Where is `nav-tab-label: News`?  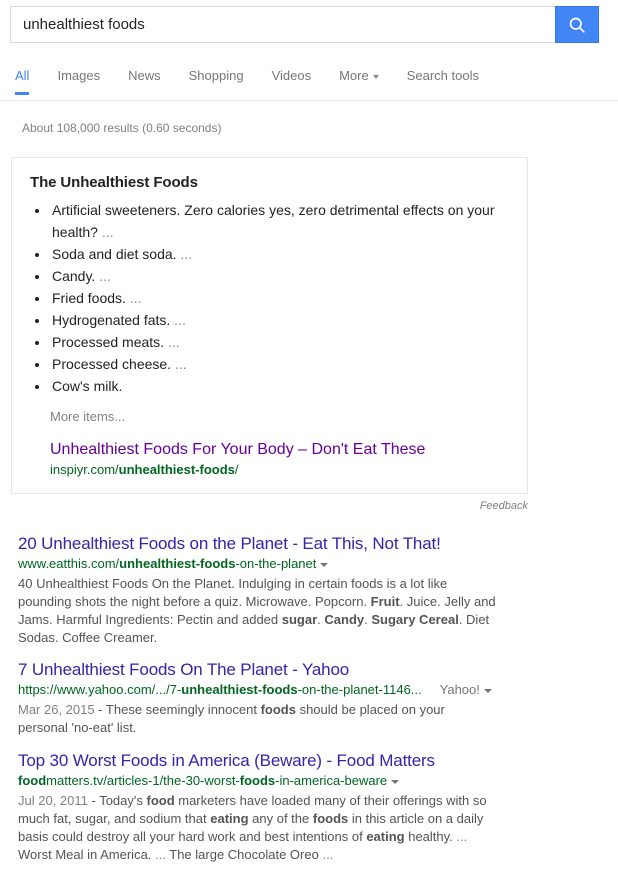
nav-tab-label: News is located at coordinates (144, 75).